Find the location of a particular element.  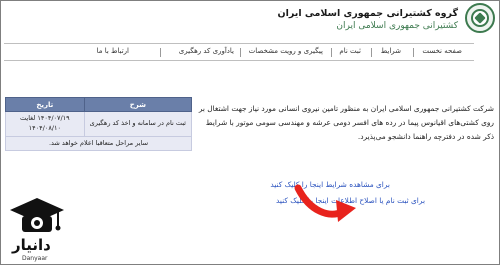

nav-contact: ارتباط با ما is located at coordinates (113, 51).